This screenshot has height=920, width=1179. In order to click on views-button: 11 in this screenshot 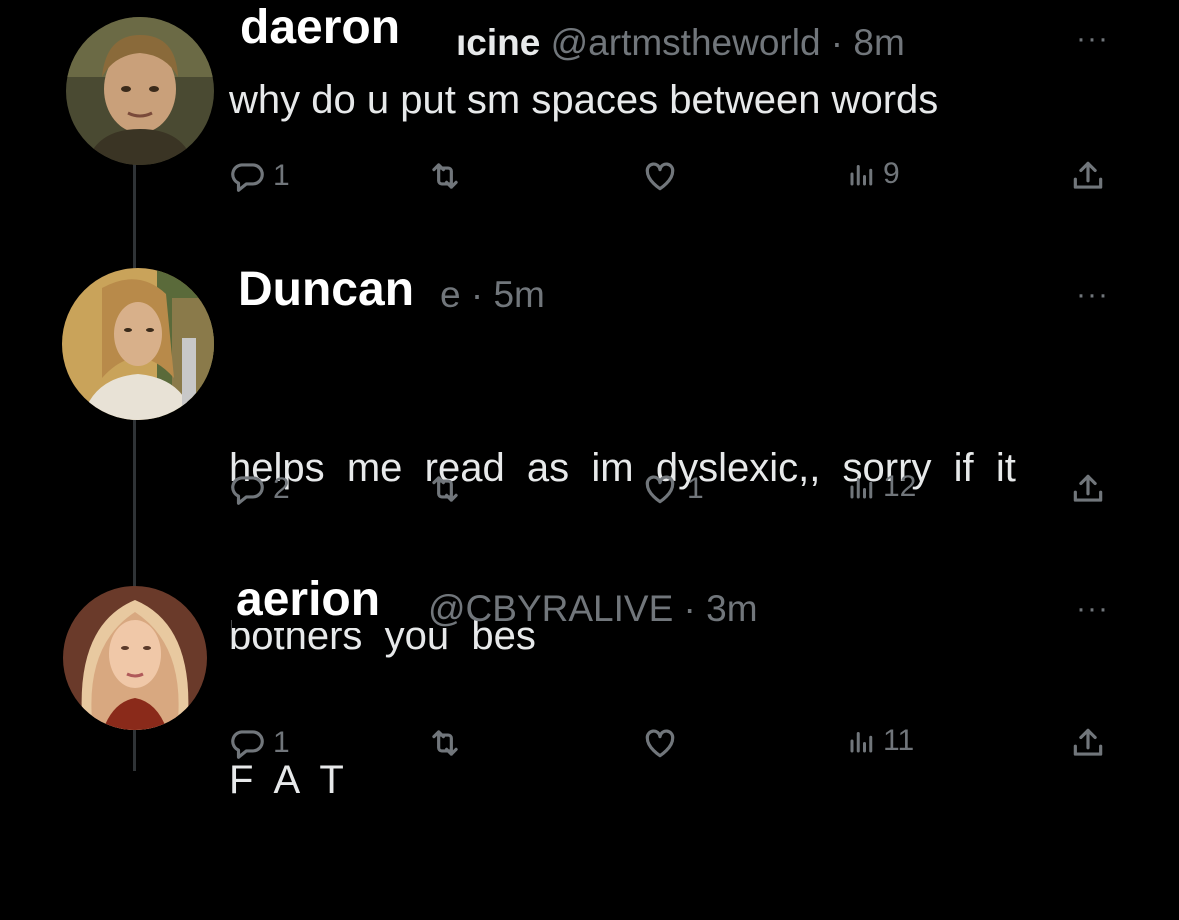, I will do `click(880, 741)`.